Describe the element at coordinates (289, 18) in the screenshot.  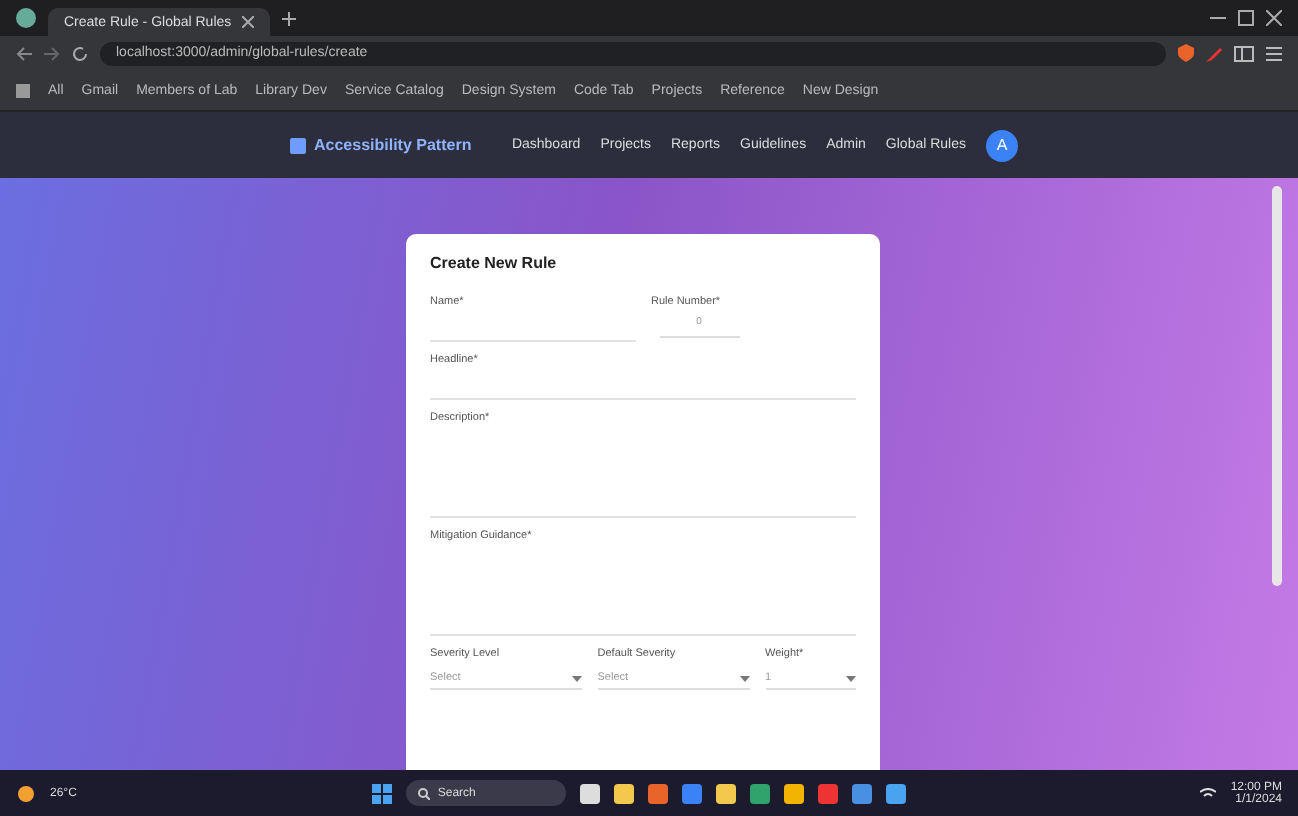
I see `new-tab-icon` at that location.